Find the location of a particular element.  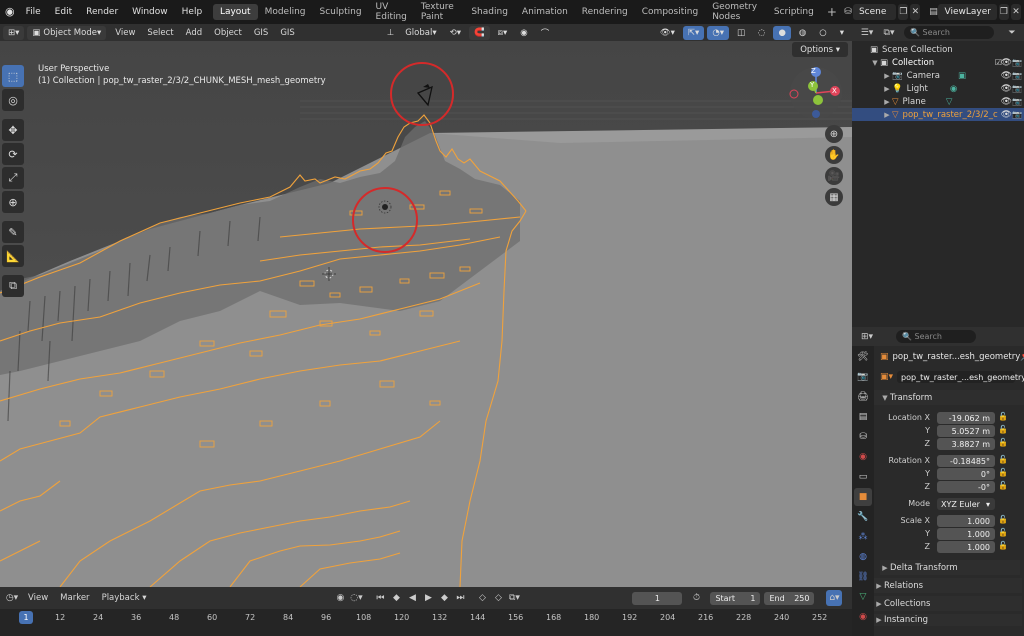

scene-icon: ⛁ is located at coordinates (848, 12).